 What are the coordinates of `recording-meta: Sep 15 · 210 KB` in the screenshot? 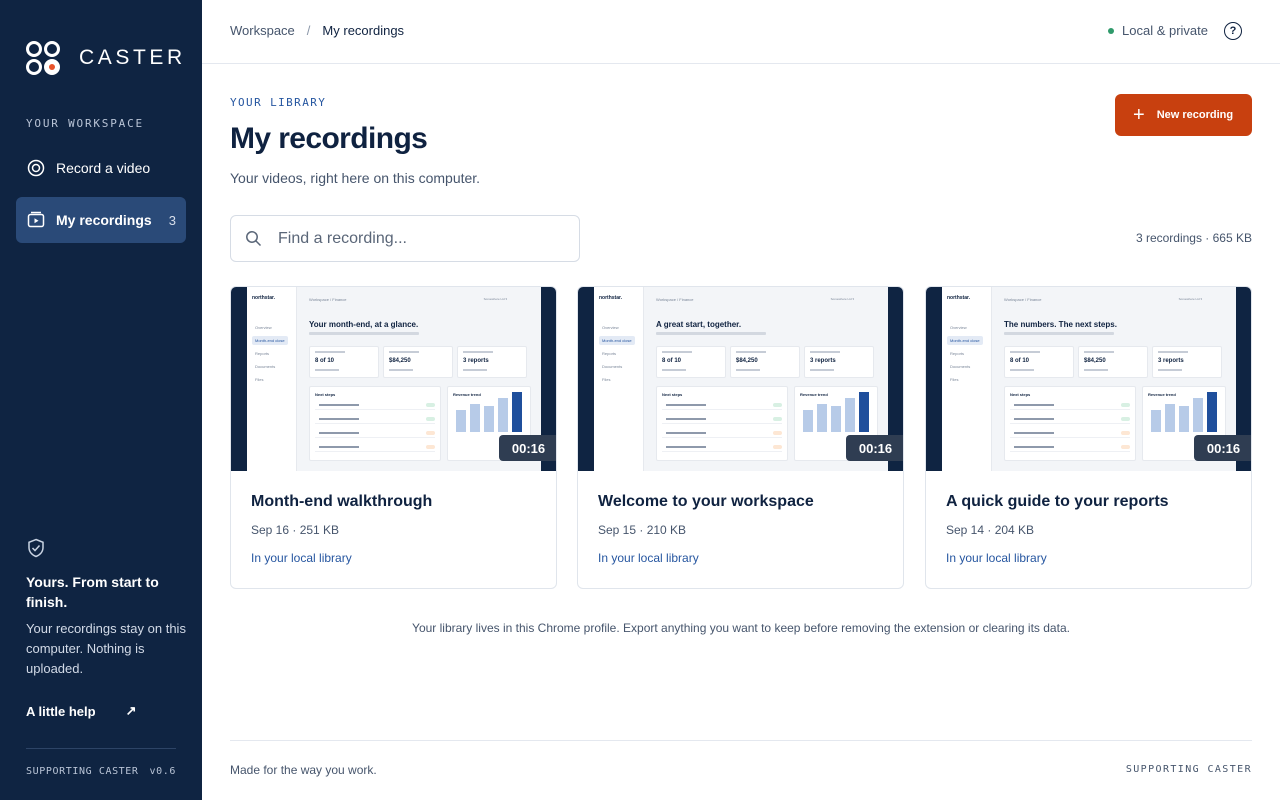 It's located at (642, 530).